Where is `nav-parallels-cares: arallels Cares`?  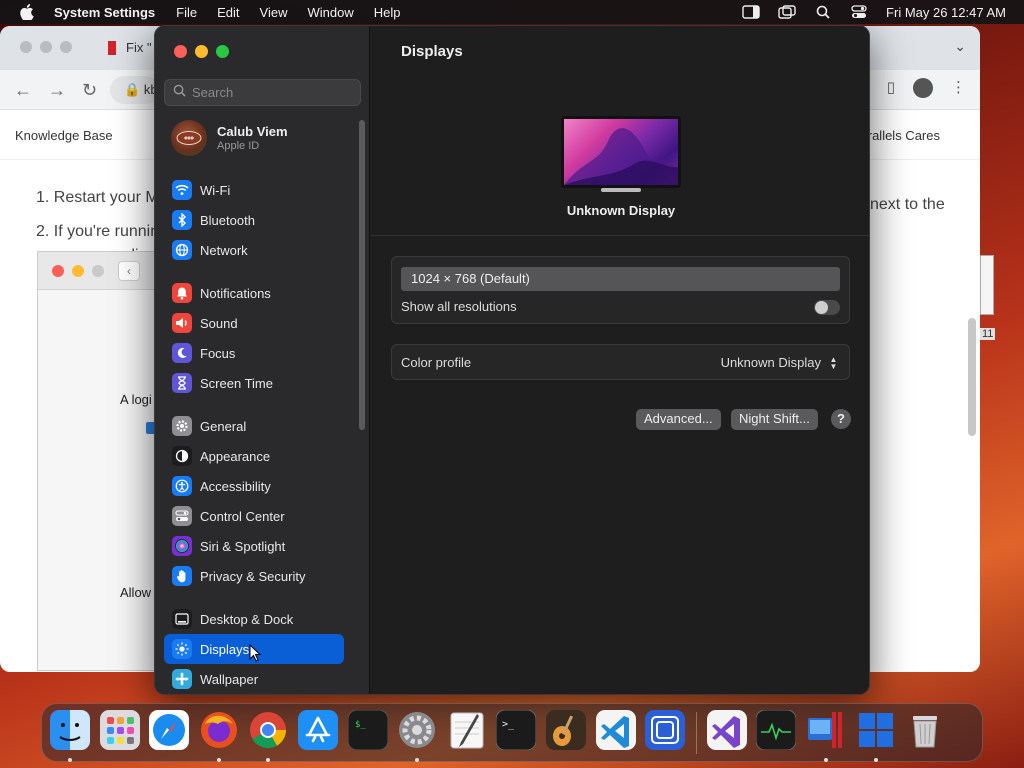
nav-parallels-cares: arallels Cares is located at coordinates (900, 135).